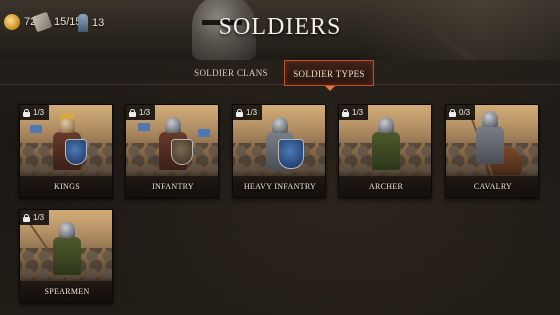  I want to click on card-count: 0/3, so click(465, 112).